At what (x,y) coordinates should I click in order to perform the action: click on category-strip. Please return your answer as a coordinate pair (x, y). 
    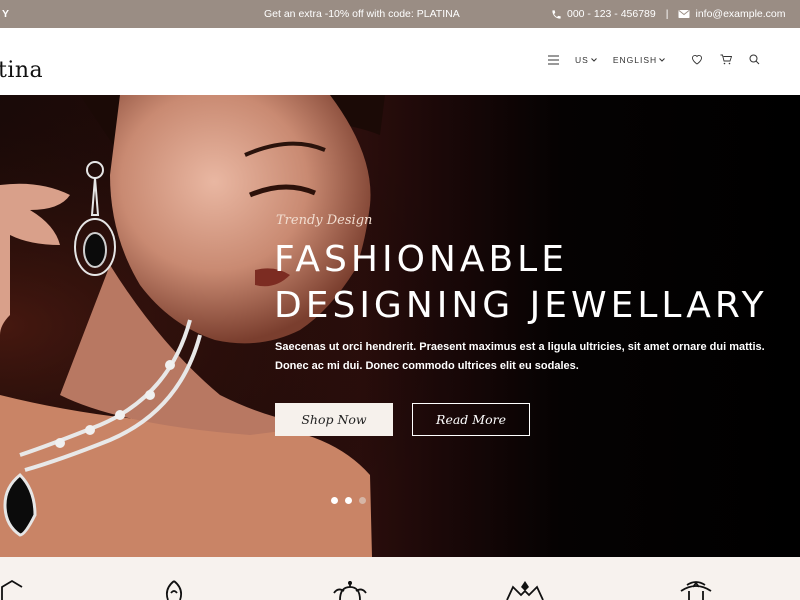
    Looking at the image, I should click on (400, 578).